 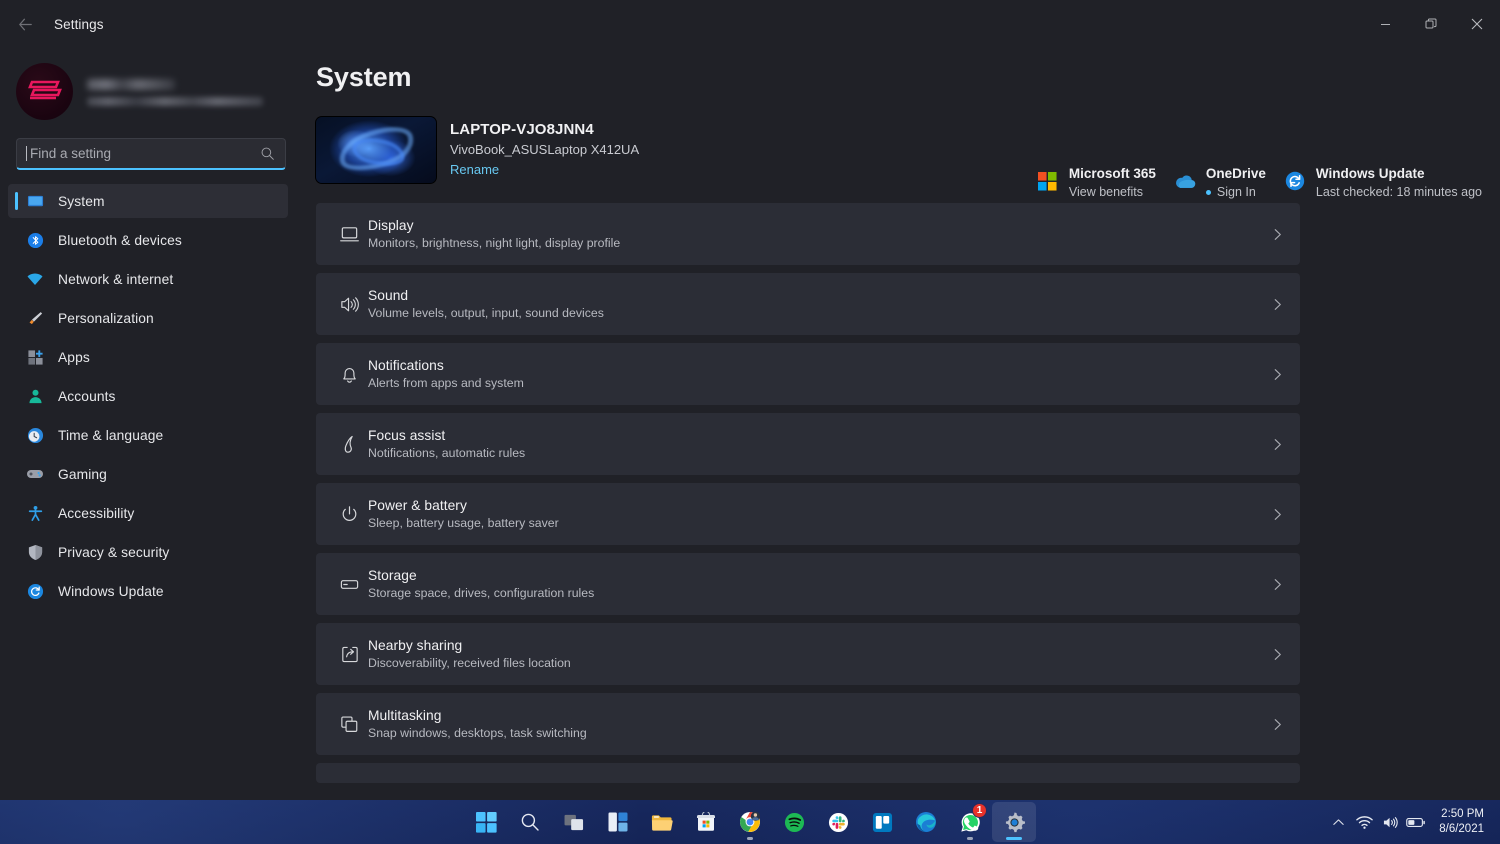 What do you see at coordinates (25, 24) in the screenshot?
I see `back-button` at bounding box center [25, 24].